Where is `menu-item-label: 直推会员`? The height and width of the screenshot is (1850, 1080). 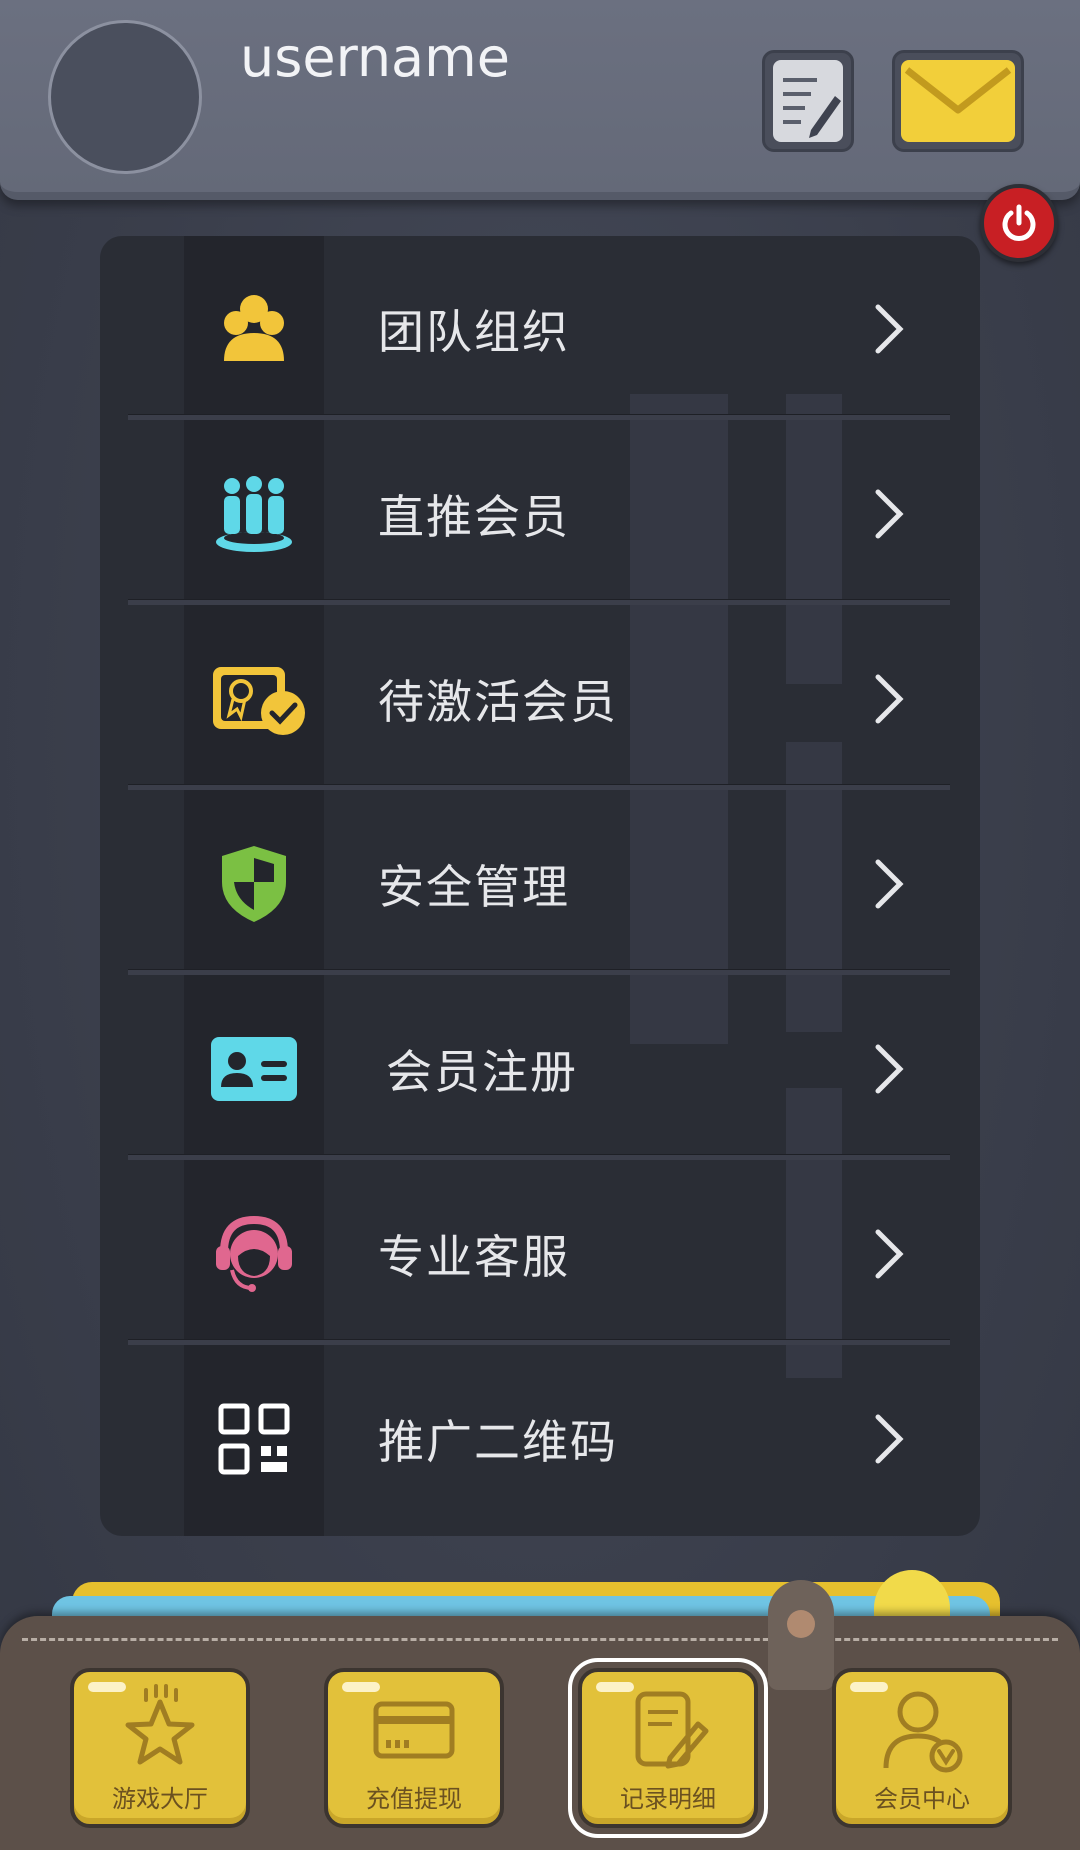
menu-item-label: 直推会员 is located at coordinates (474, 516).